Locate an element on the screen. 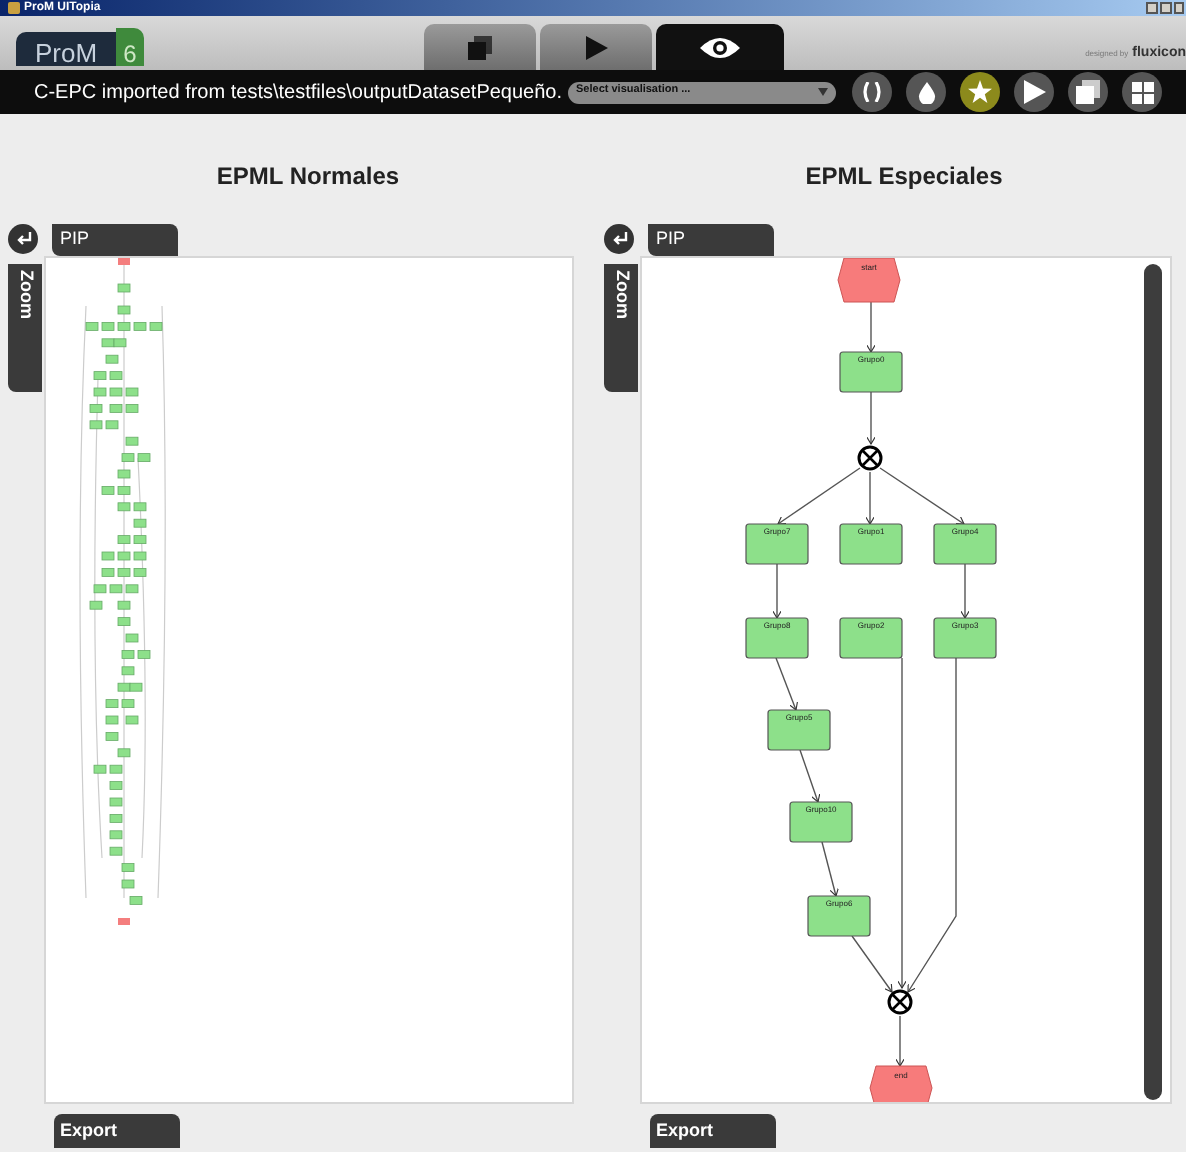 The image size is (1186, 1152). dropdown-arrow-icon is located at coordinates (823, 92).